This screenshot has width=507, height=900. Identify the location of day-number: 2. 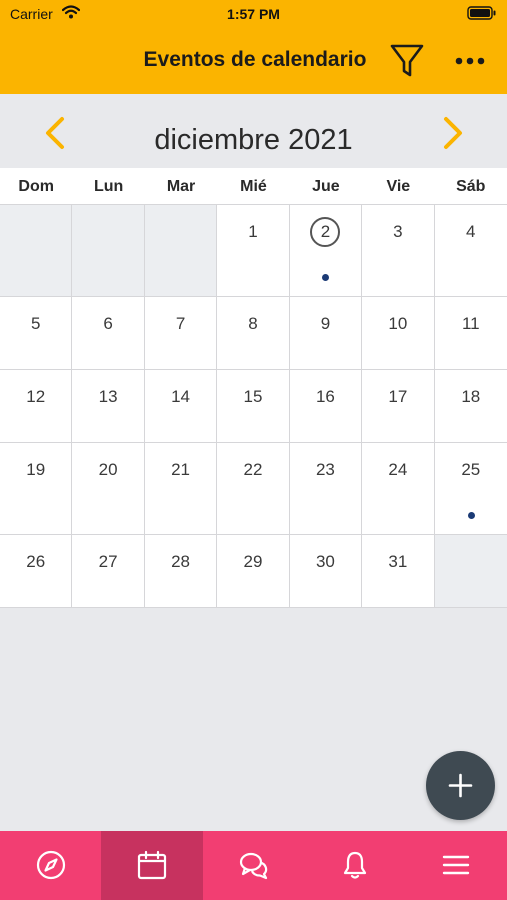
(325, 231).